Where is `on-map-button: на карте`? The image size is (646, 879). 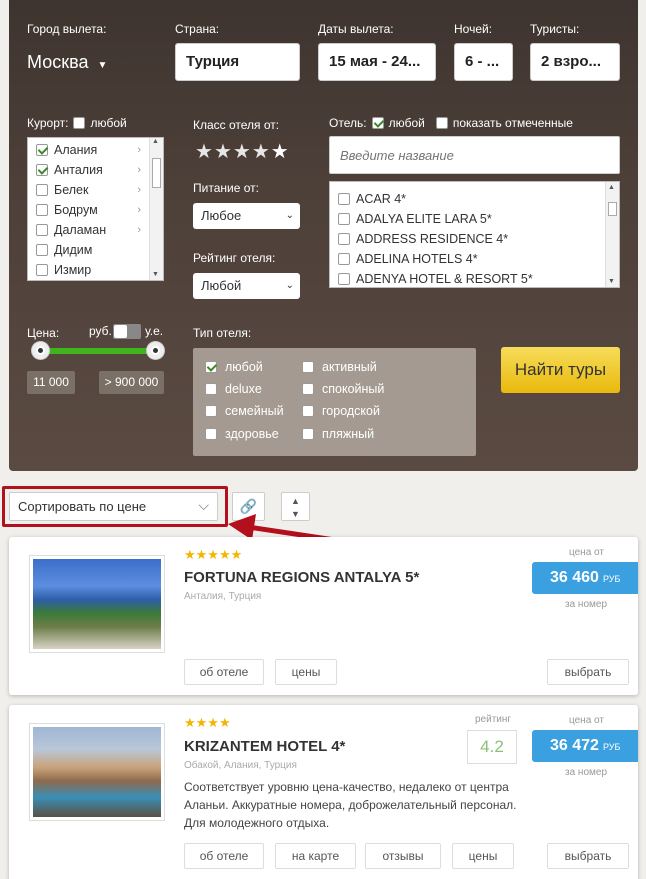 on-map-button: на карте is located at coordinates (315, 856).